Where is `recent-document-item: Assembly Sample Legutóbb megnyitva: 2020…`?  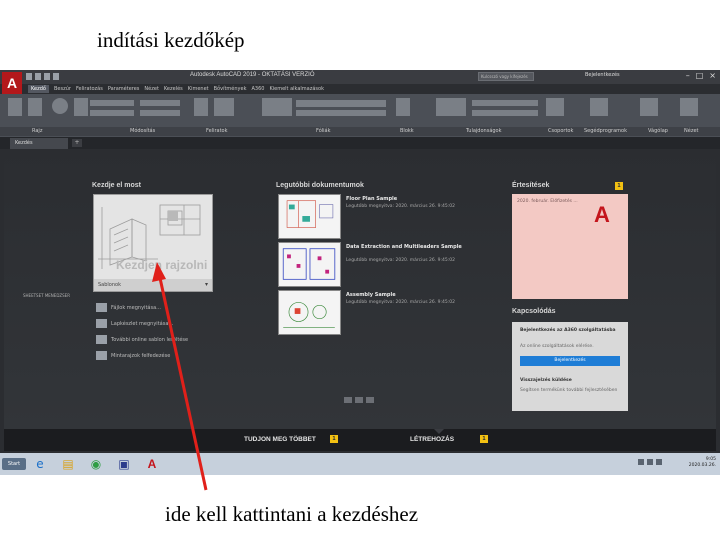 recent-document-item: Assembly Sample Legutóbb megnyitva: 2020… is located at coordinates (378, 312).